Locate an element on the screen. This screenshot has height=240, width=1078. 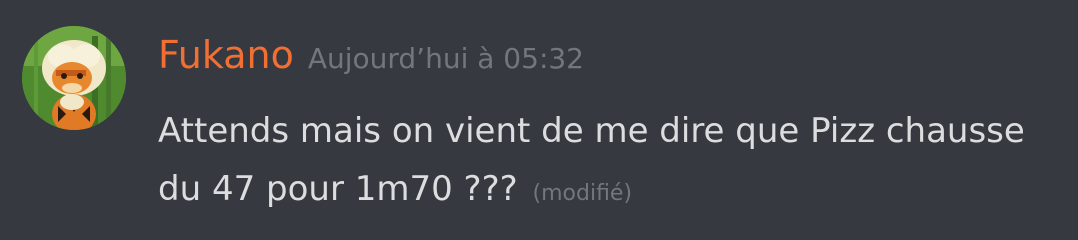
edited-label: (modifié) is located at coordinates (582, 193).